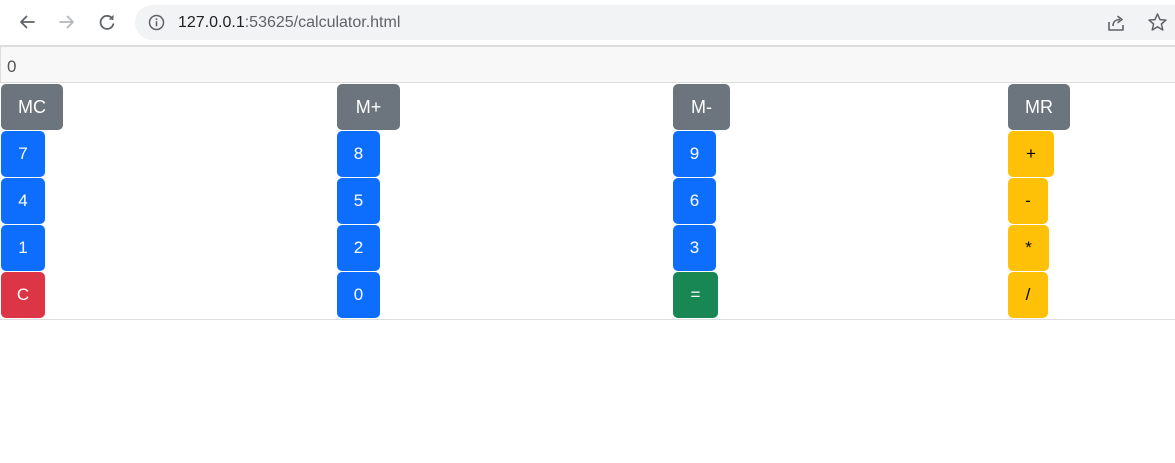  I want to click on calculator-display: 0, so click(587, 64).